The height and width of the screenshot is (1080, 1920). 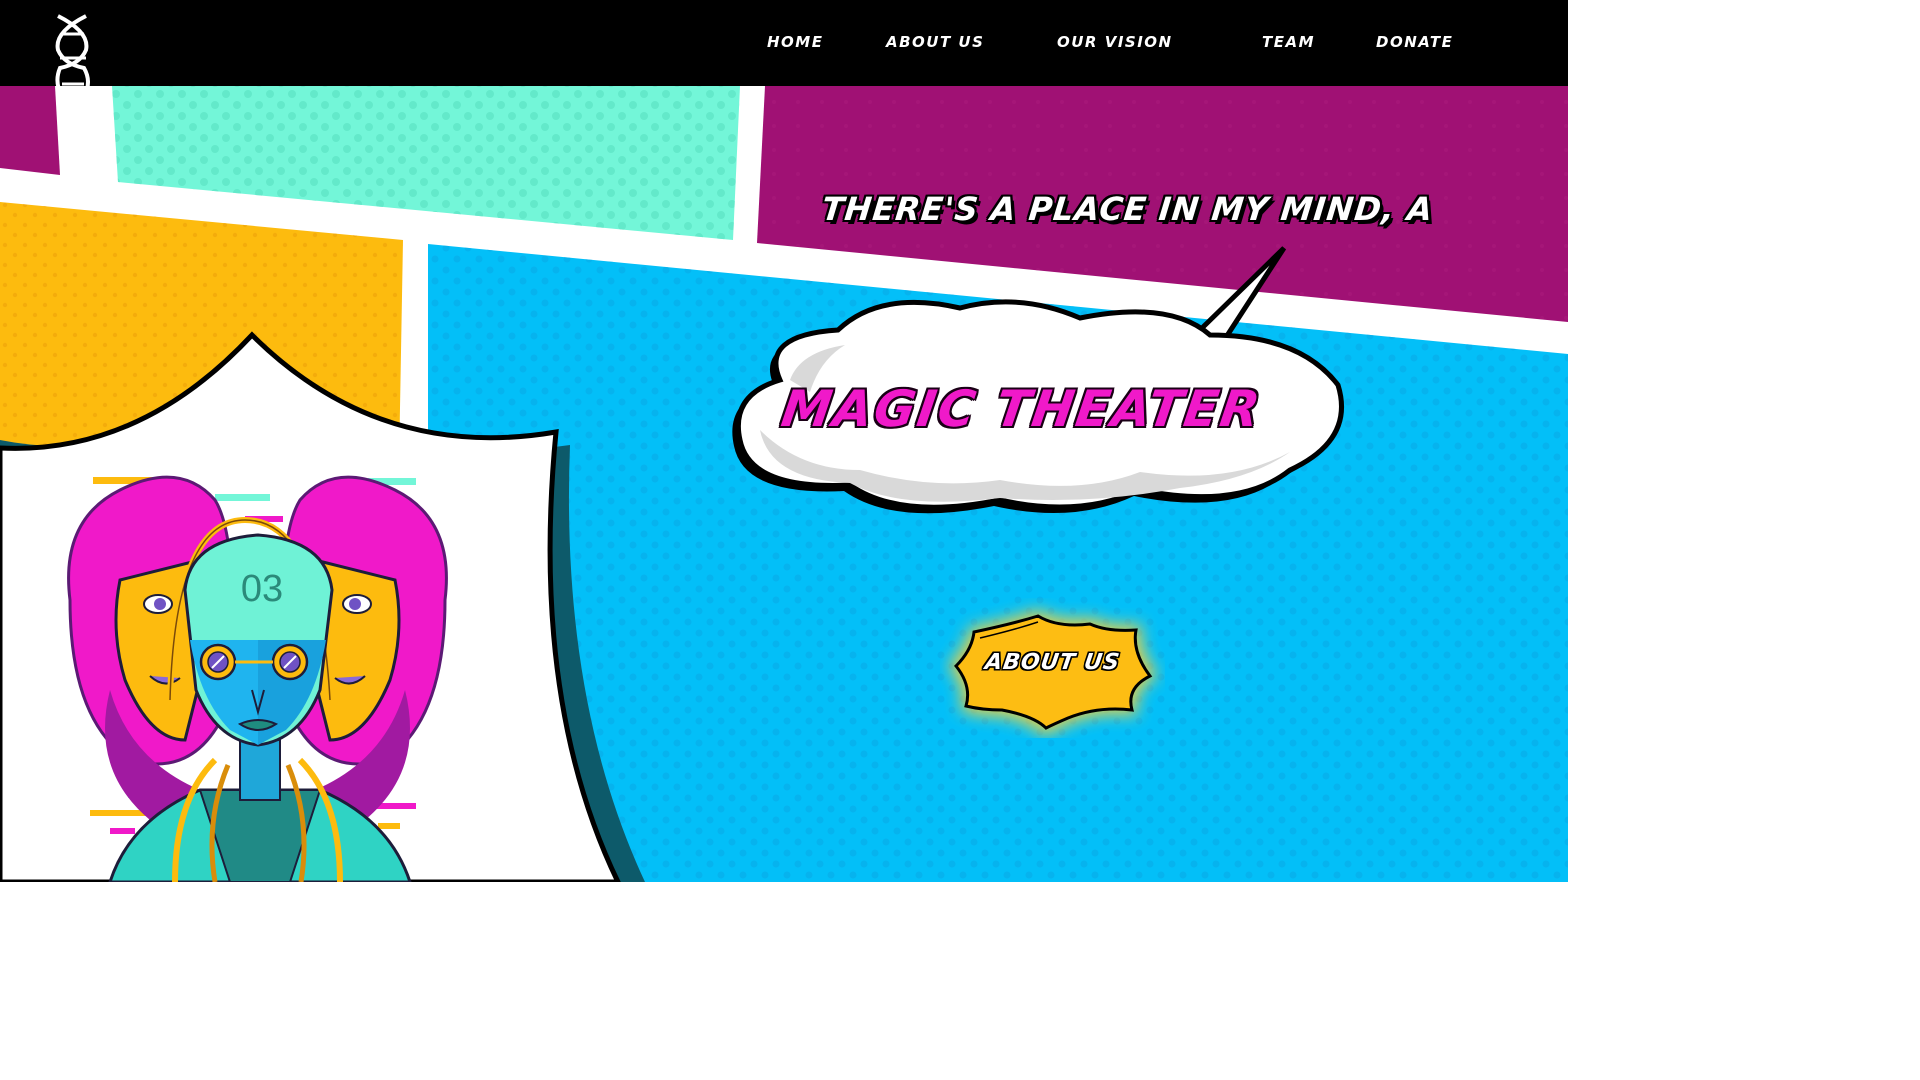 What do you see at coordinates (1052, 662) in the screenshot?
I see `about-us-cta-label: ABOUT US` at bounding box center [1052, 662].